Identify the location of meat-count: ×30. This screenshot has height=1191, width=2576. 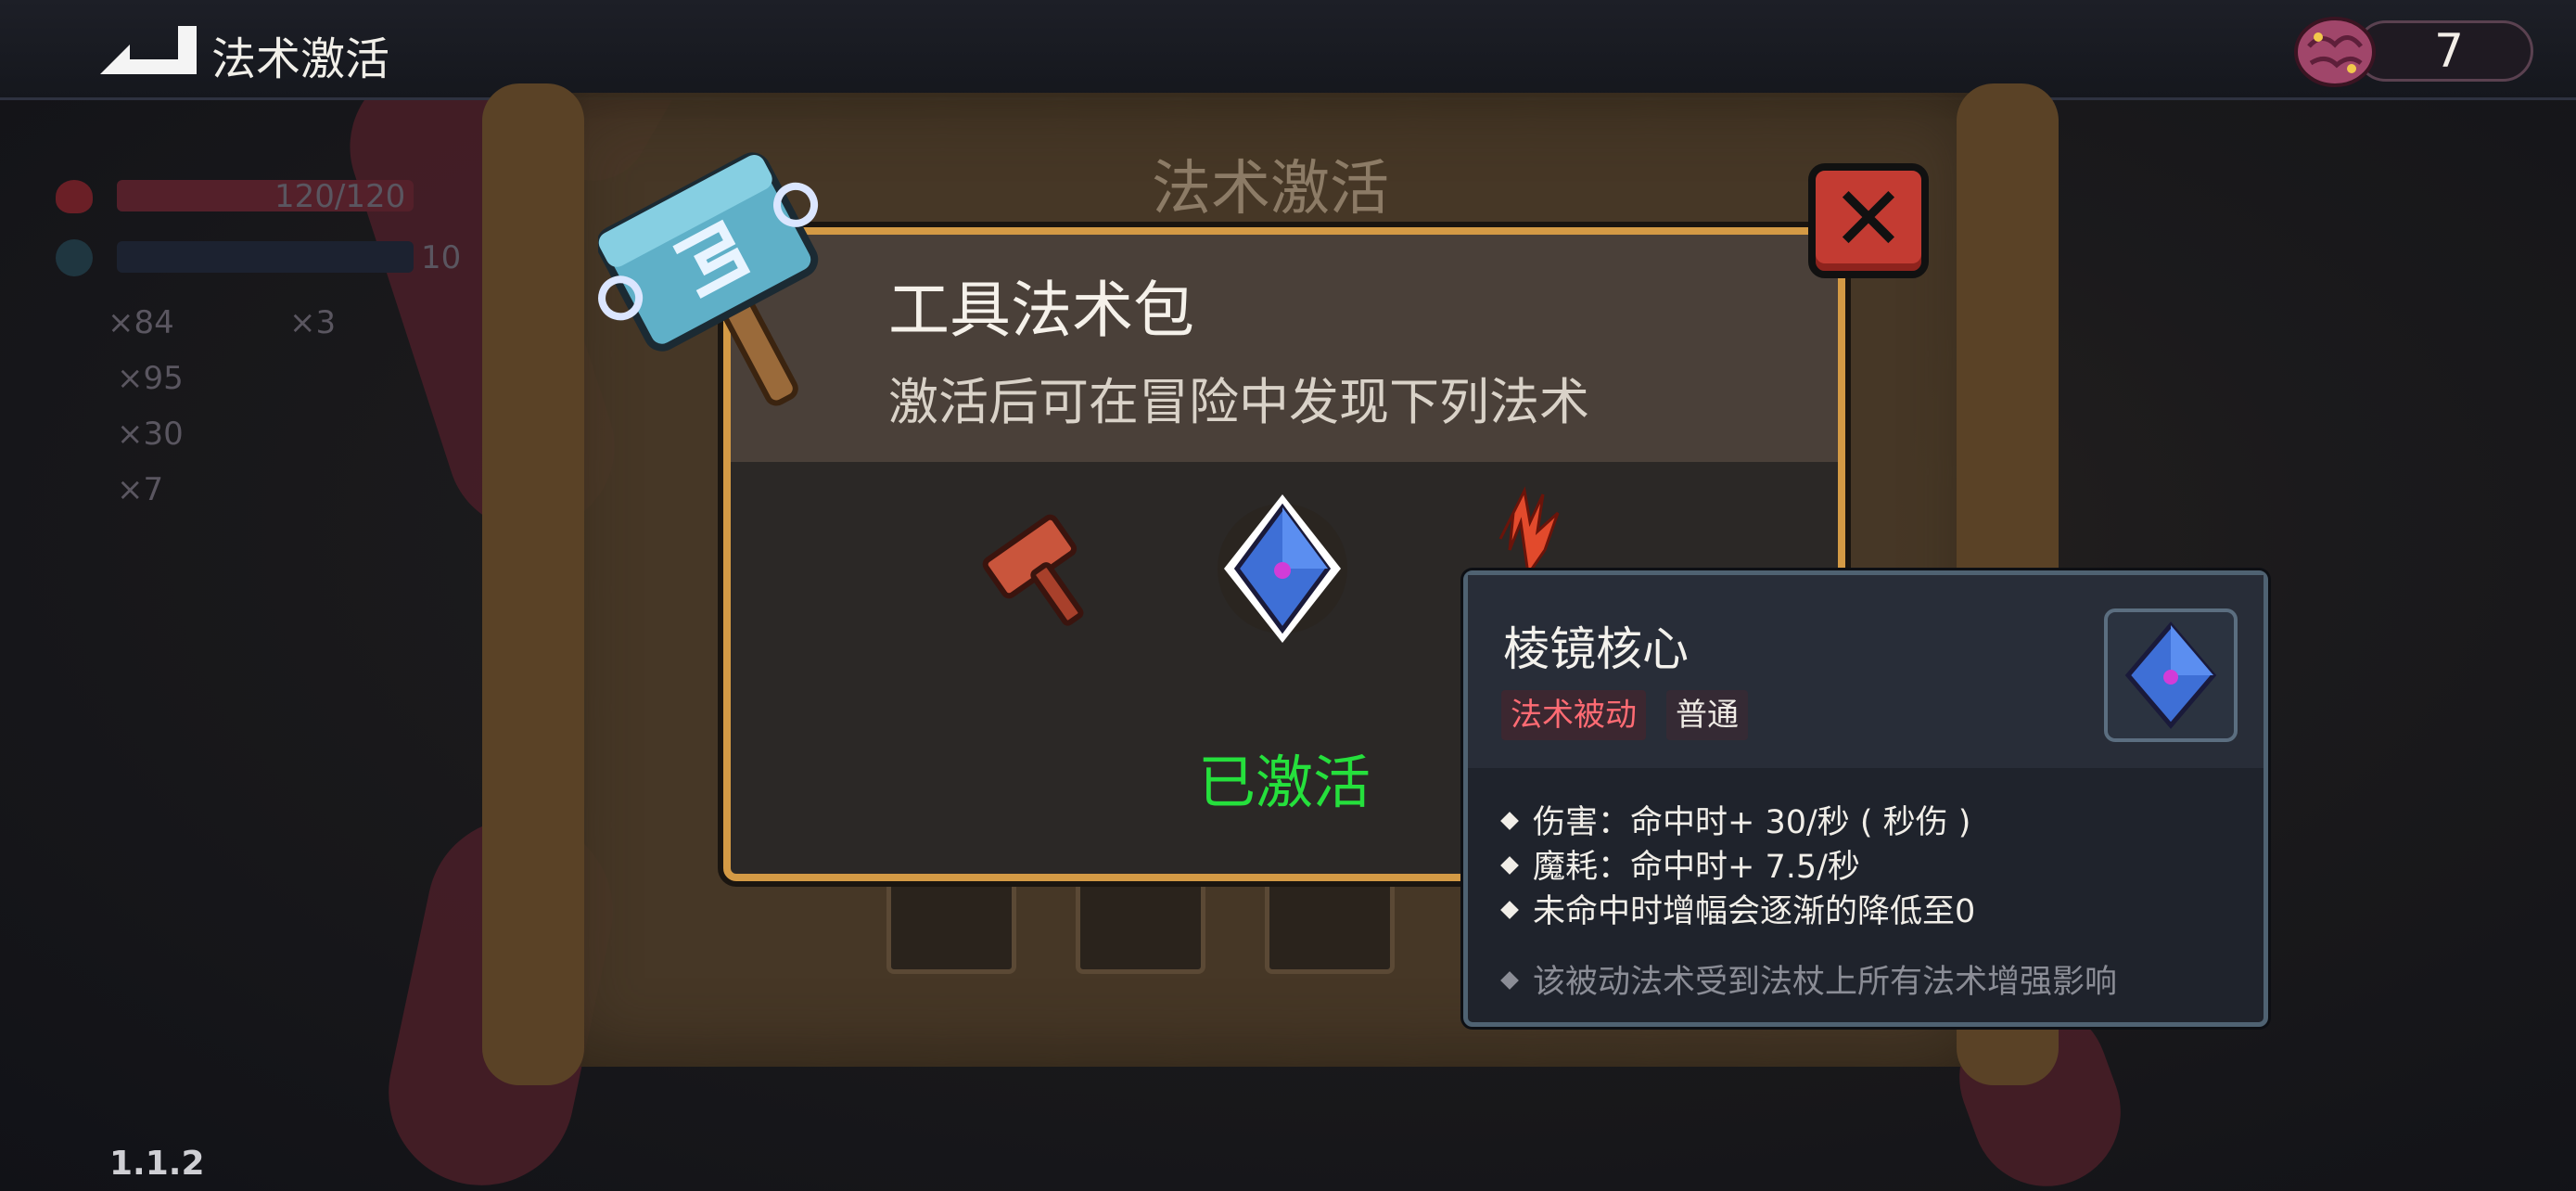
(150, 434).